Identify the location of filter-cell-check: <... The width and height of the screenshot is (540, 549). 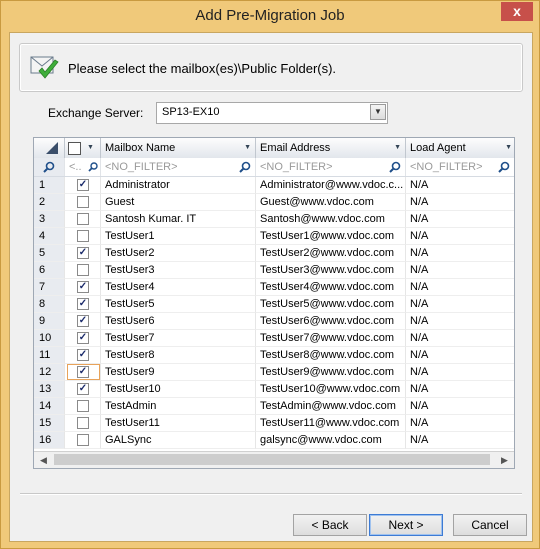
(83, 167).